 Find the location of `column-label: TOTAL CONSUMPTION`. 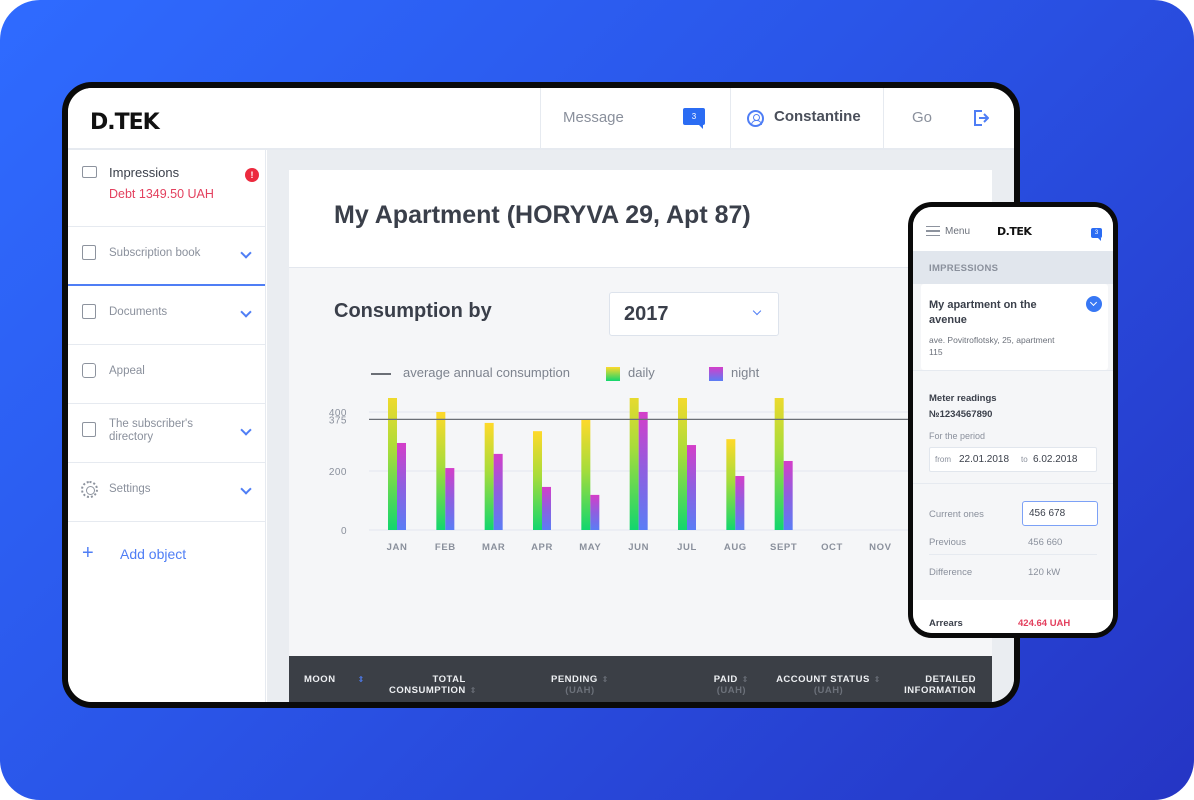

column-label: TOTAL CONSUMPTION is located at coordinates (427, 685).